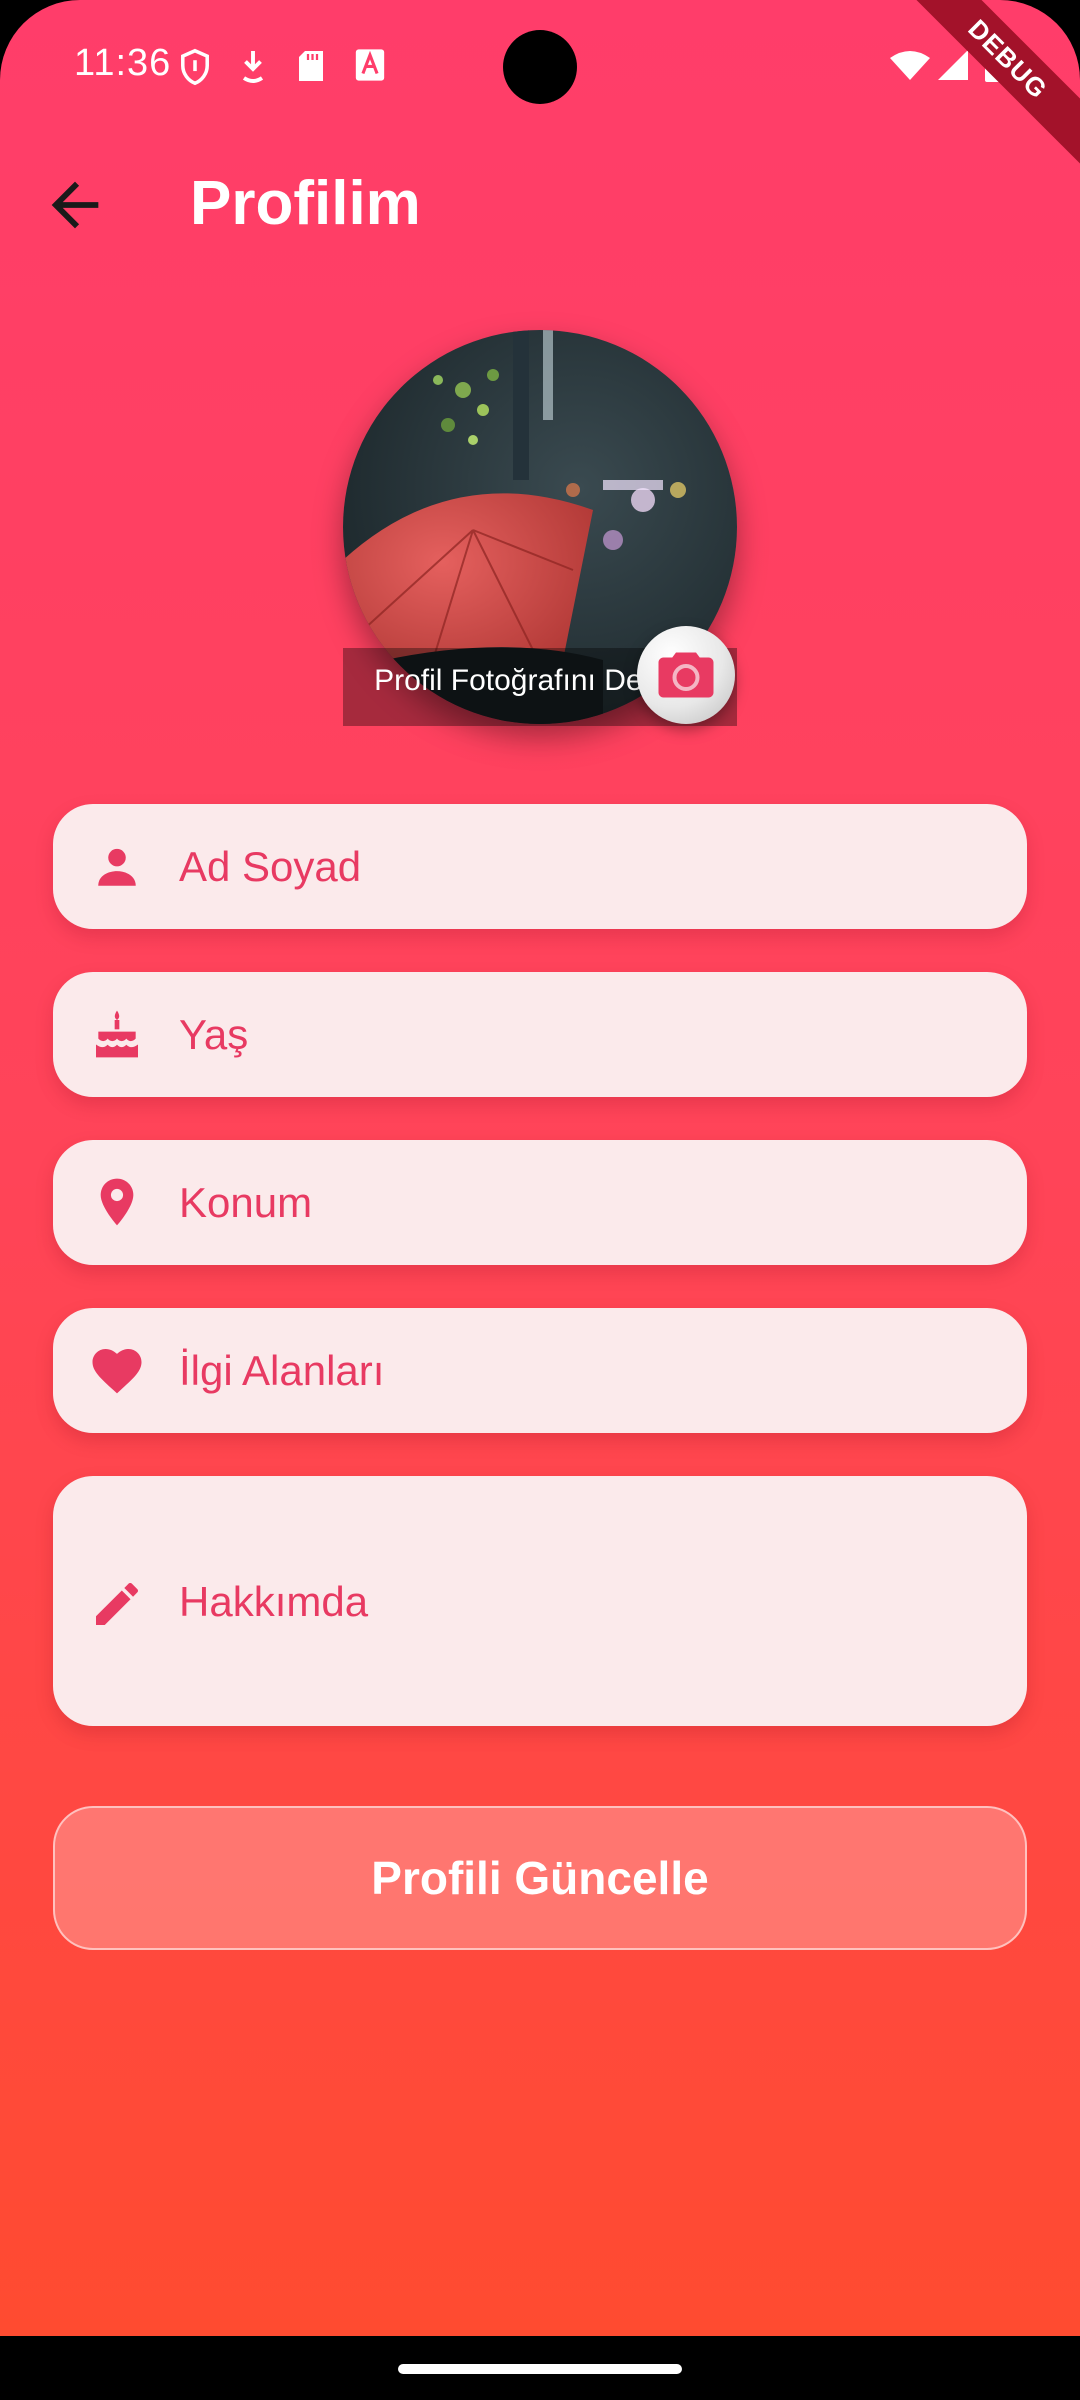  I want to click on shield-icon, so click(195, 69).